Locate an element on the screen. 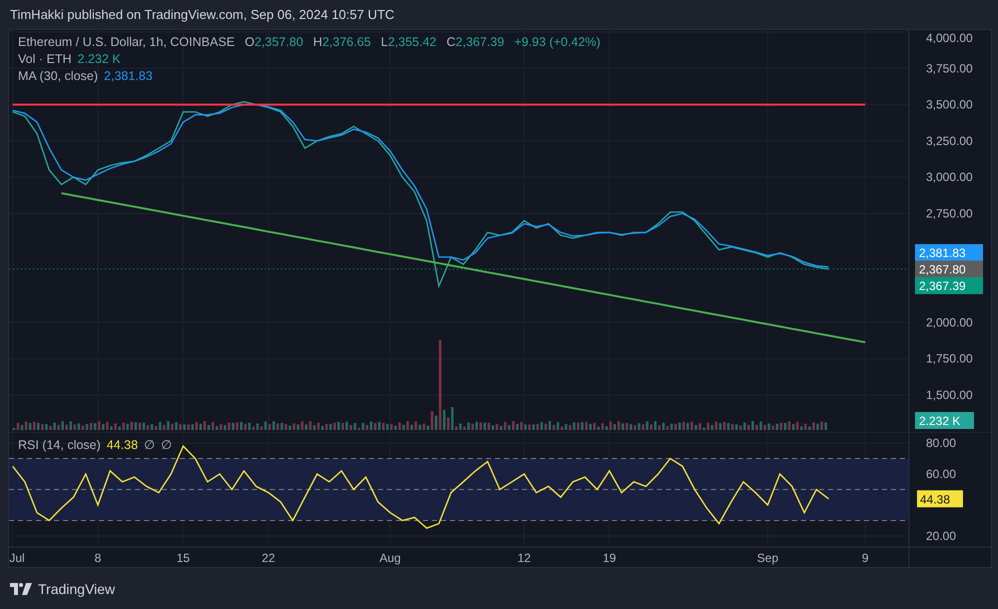 Image resolution: width=998 pixels, height=609 pixels. price-tag: 2,367.80 is located at coordinates (949, 269).